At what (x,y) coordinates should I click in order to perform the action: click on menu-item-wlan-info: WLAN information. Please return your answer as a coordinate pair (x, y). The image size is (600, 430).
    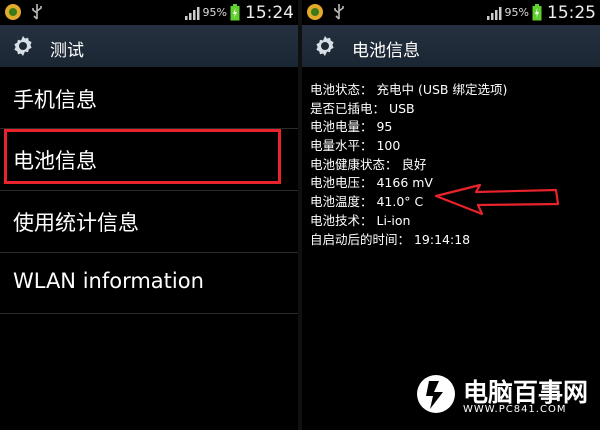
    Looking at the image, I should click on (149, 283).